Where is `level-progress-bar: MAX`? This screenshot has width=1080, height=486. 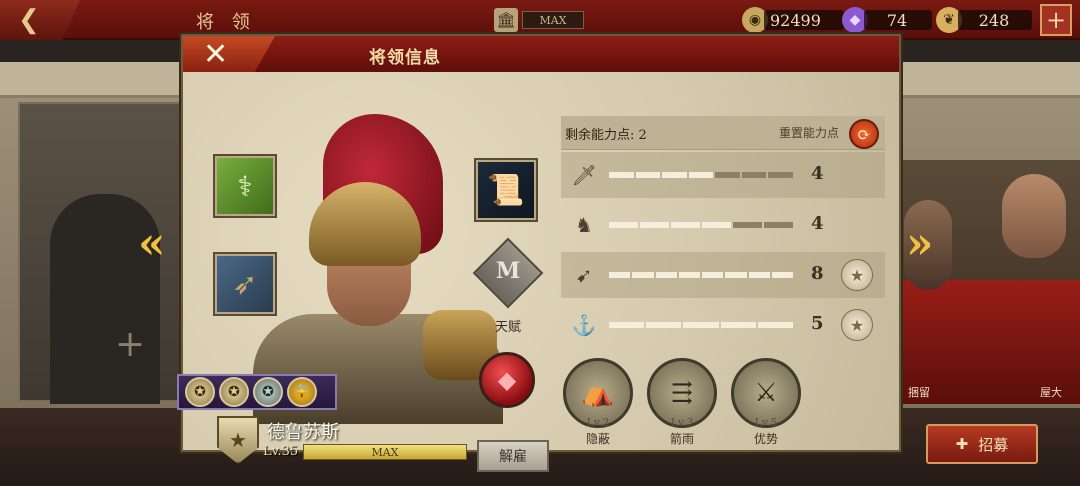 level-progress-bar: MAX is located at coordinates (385, 452).